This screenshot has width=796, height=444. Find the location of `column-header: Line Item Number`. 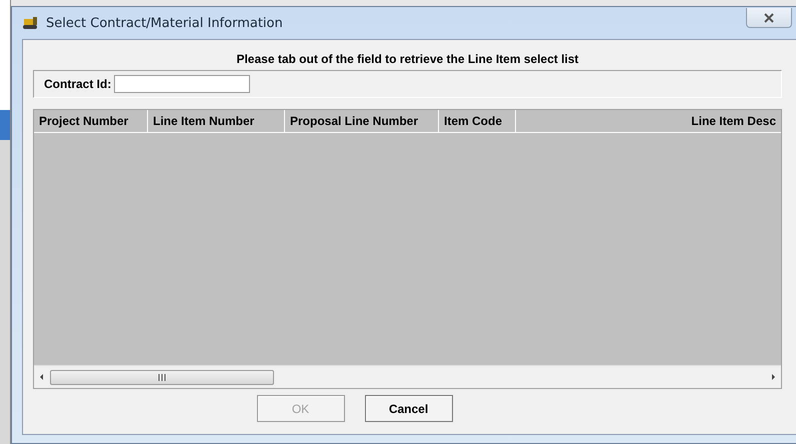

column-header: Line Item Number is located at coordinates (216, 121).